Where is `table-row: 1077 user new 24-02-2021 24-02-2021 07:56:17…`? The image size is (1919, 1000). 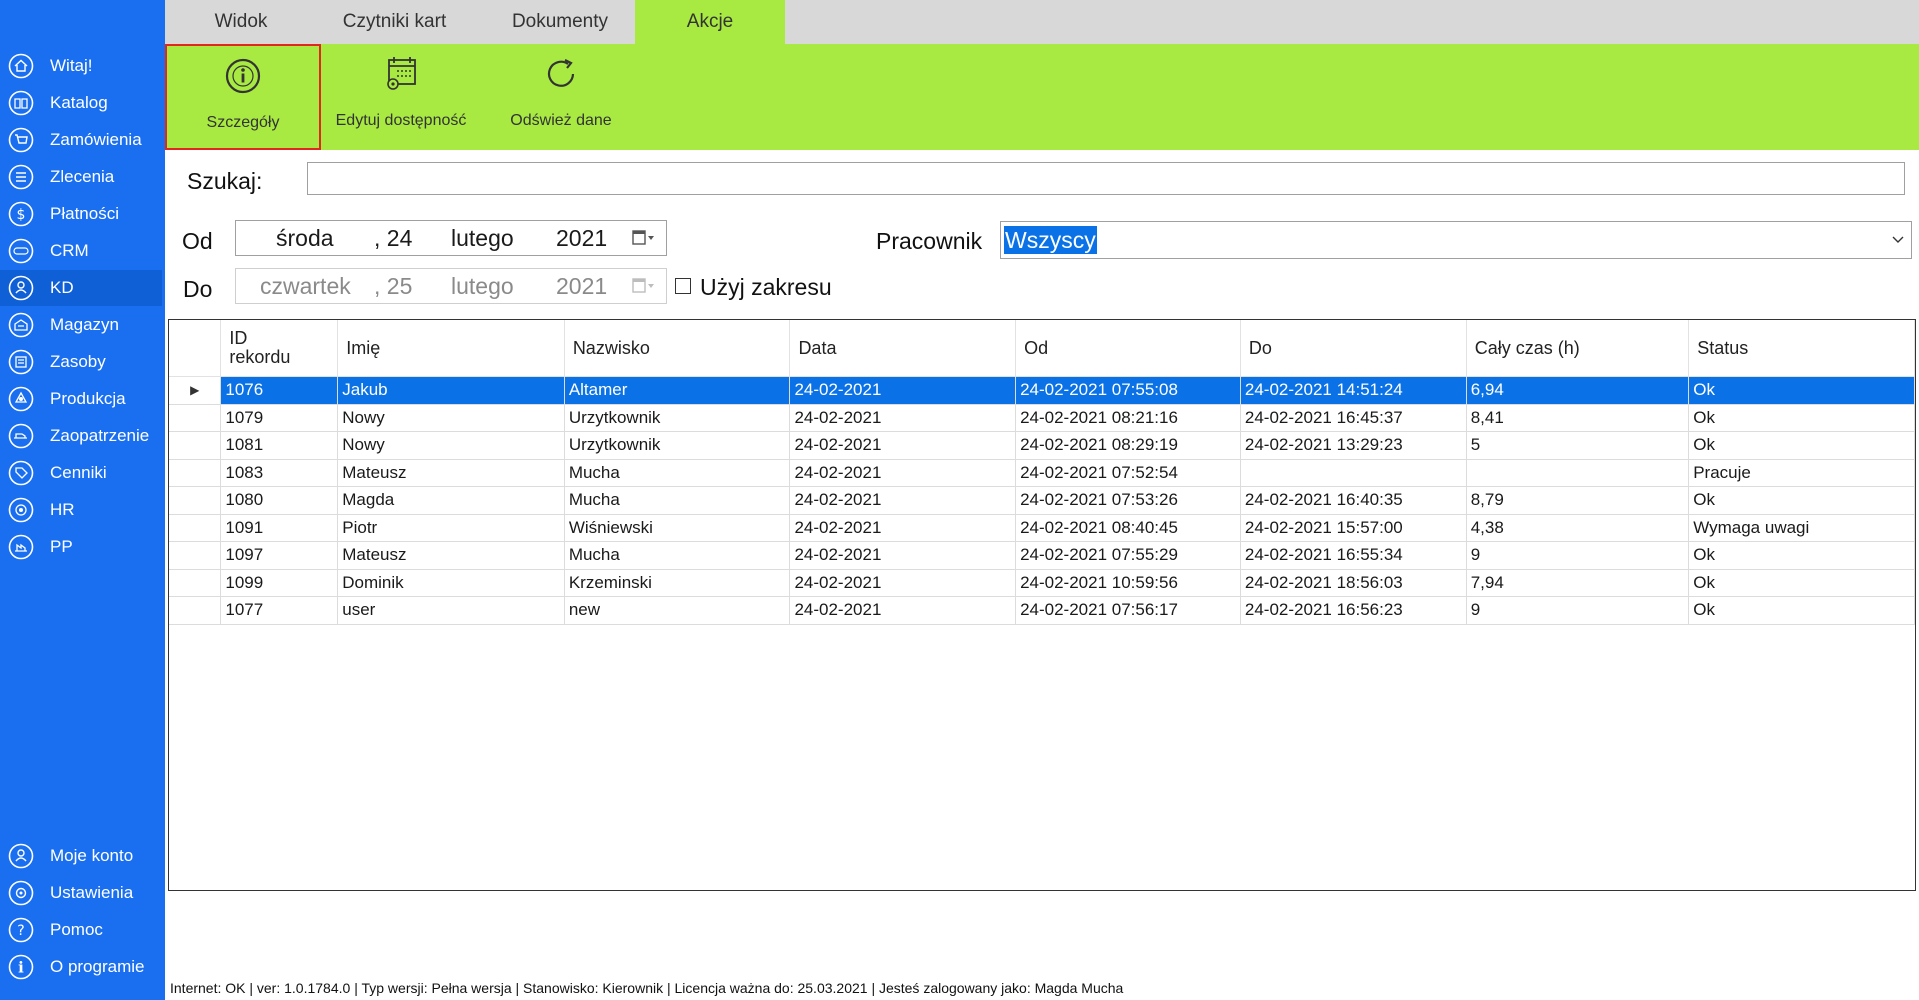 table-row: 1077 user new 24-02-2021 24-02-2021 07:56:17… is located at coordinates (1042, 610).